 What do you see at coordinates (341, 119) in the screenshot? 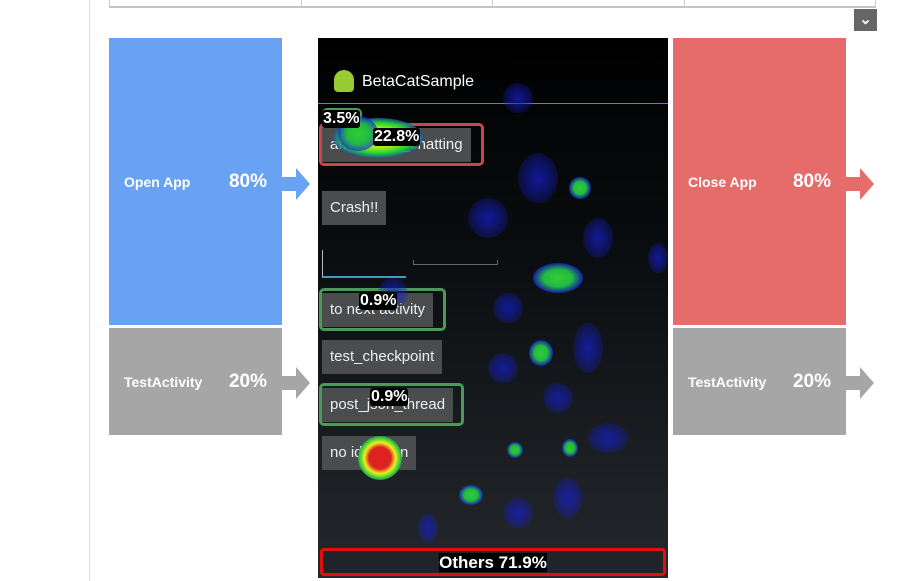
I see `percent-label: 3.5%` at bounding box center [341, 119].